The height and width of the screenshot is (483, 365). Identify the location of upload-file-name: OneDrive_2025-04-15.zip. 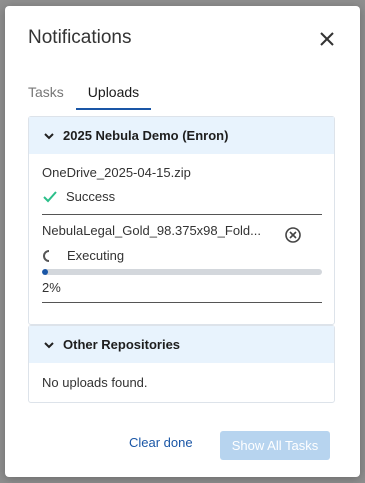
(116, 172).